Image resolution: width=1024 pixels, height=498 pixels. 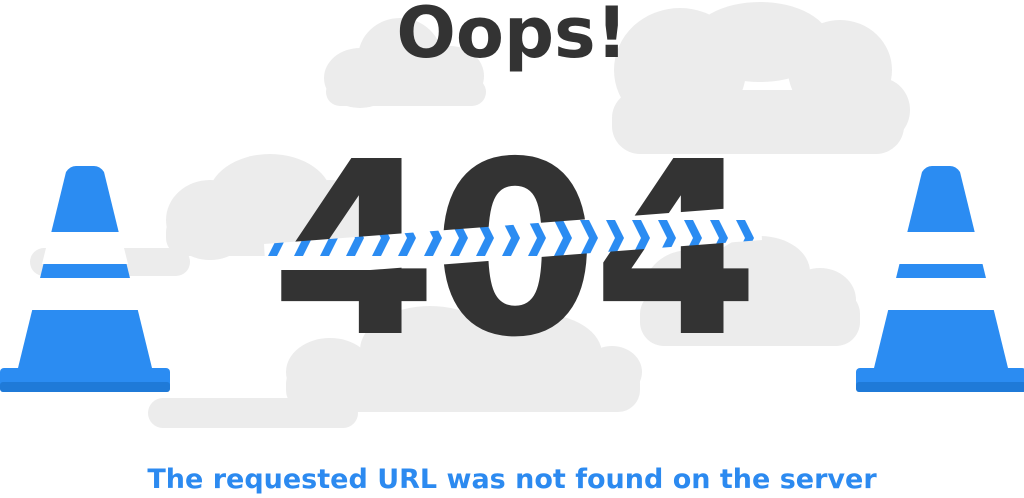 I want to click on caution-tape-icon, so click(x=513, y=238).